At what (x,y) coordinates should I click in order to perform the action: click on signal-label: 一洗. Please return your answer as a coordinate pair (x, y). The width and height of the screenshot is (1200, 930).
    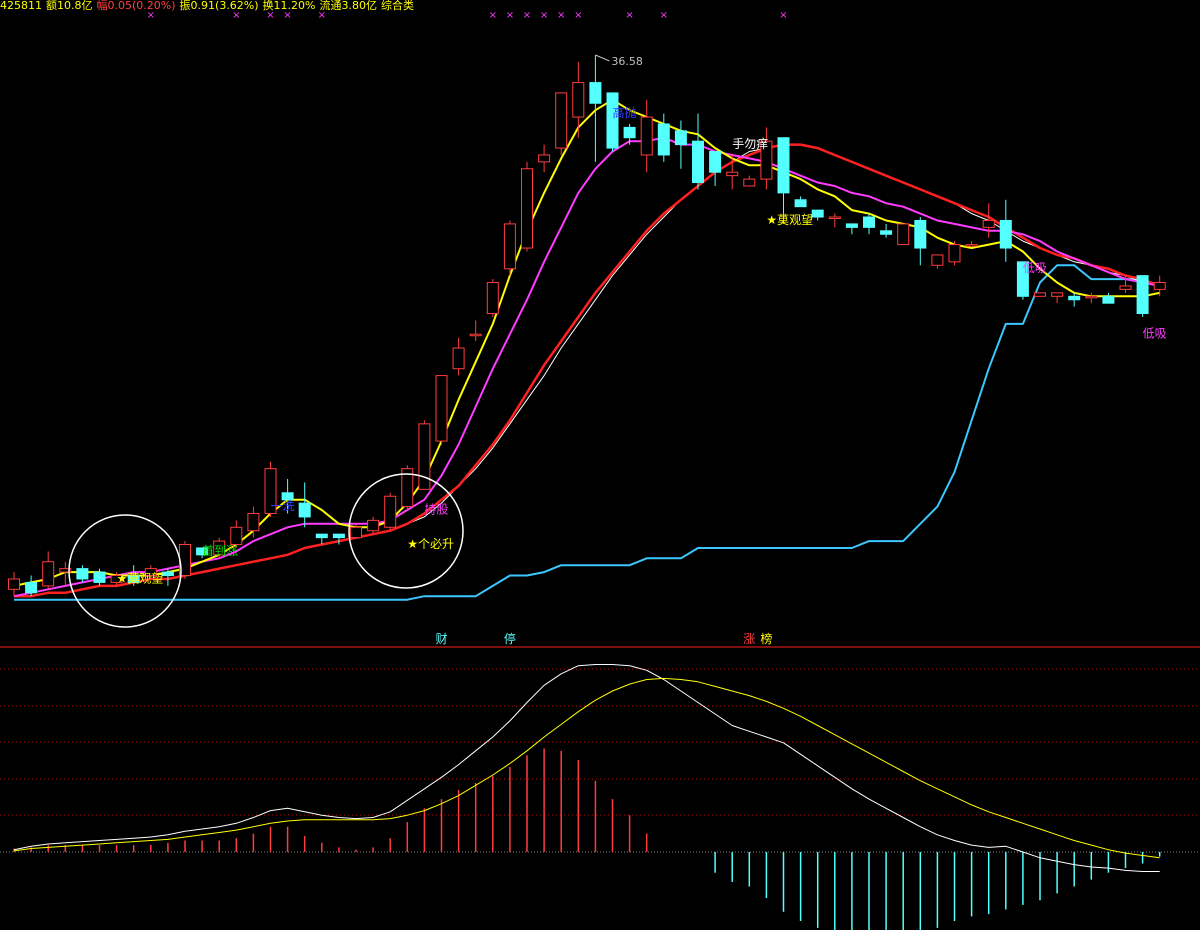
    Looking at the image, I should click on (283, 506).